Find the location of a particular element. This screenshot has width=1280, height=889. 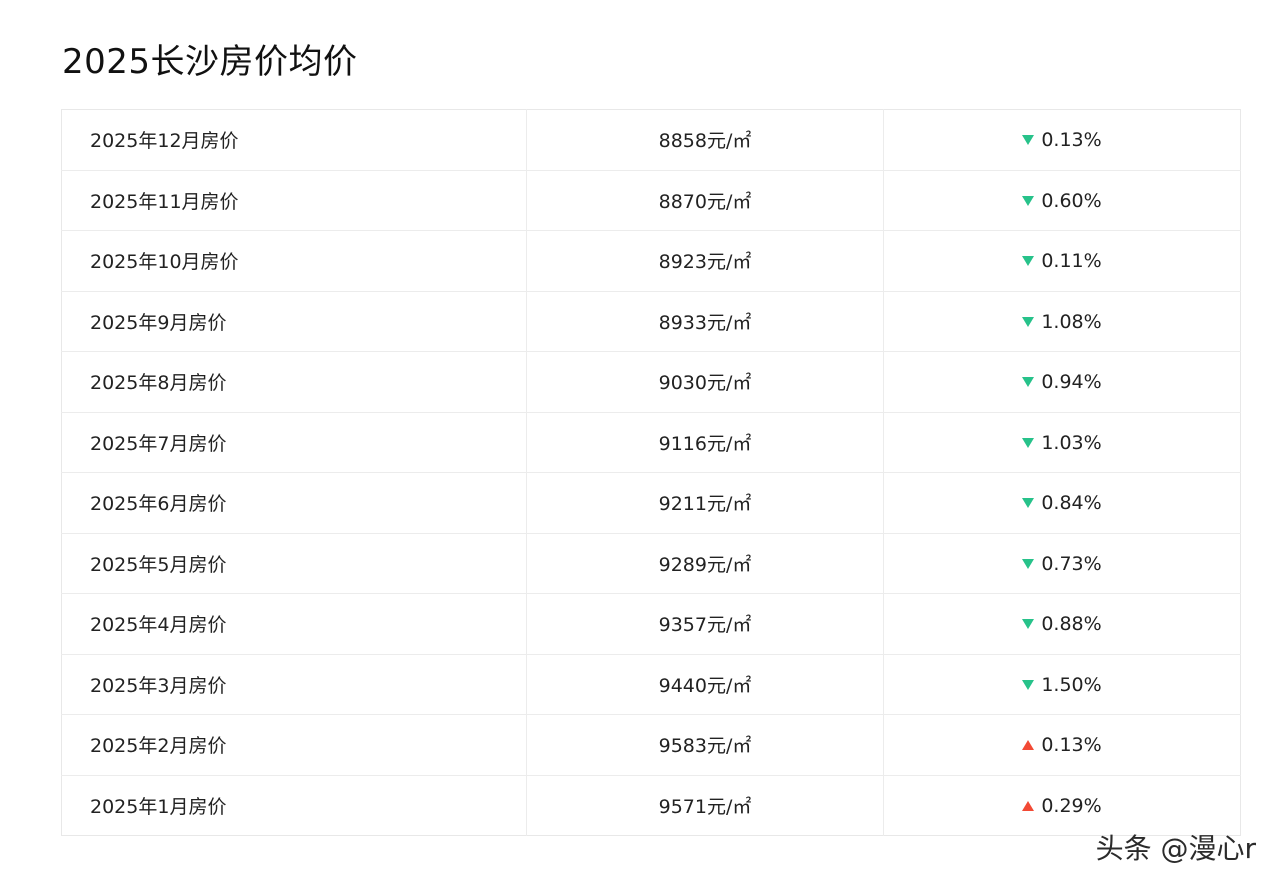

price-cell: 9289元/㎡ is located at coordinates (705, 563).